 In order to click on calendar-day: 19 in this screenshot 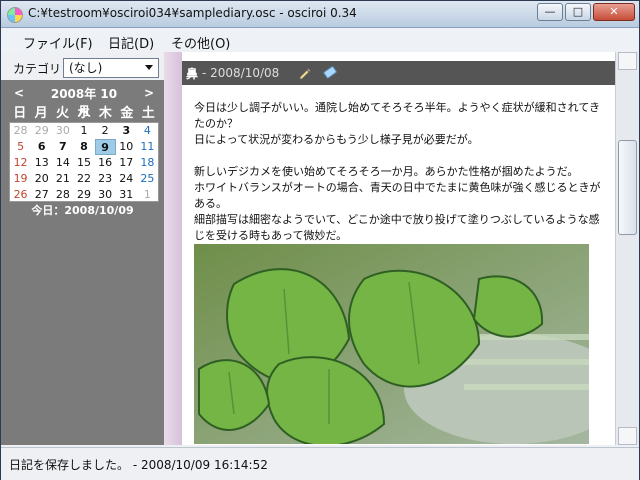, I will do `click(20, 179)`.